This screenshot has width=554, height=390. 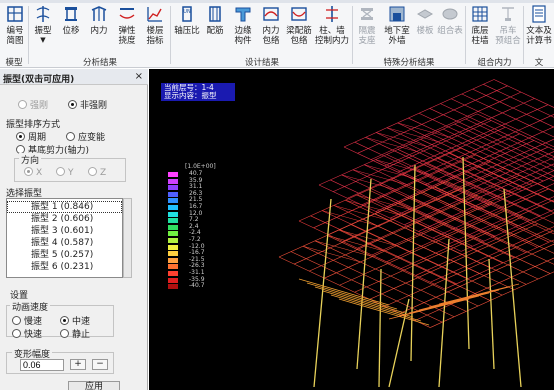 I want to click on text-report-icon, so click(x=539, y=14).